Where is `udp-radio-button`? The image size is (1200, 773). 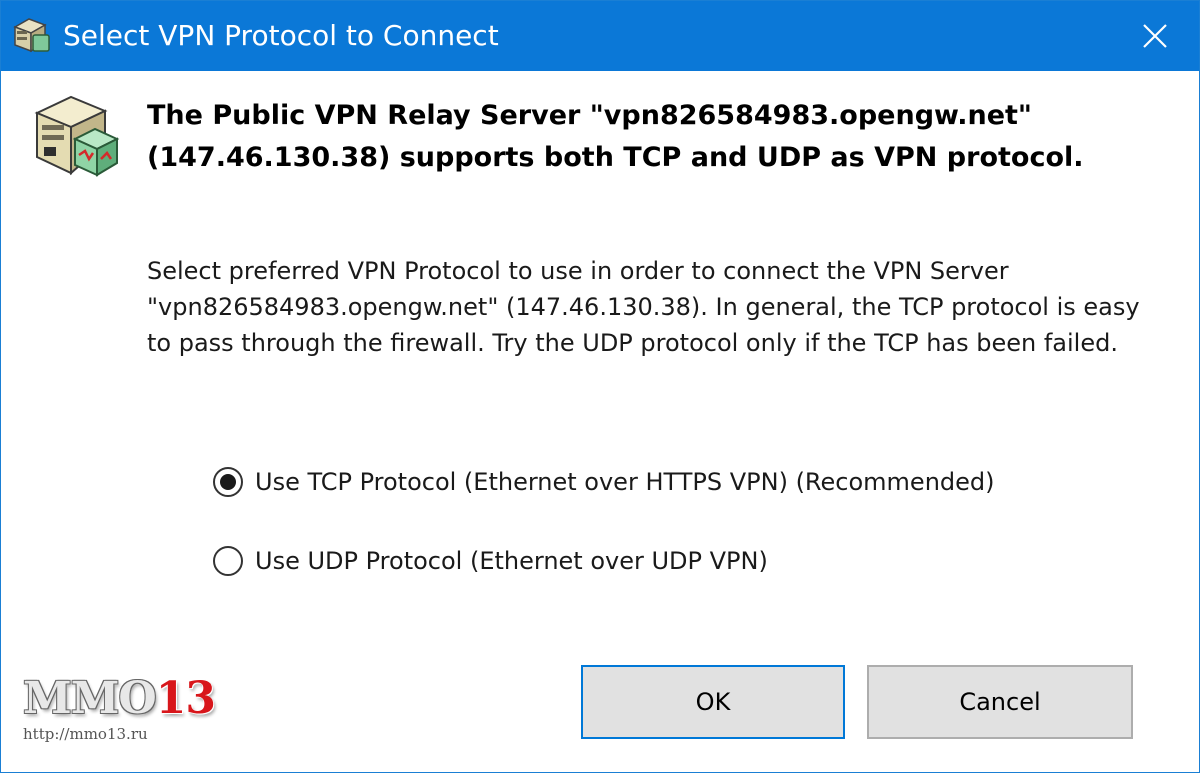
udp-radio-button is located at coordinates (228, 561).